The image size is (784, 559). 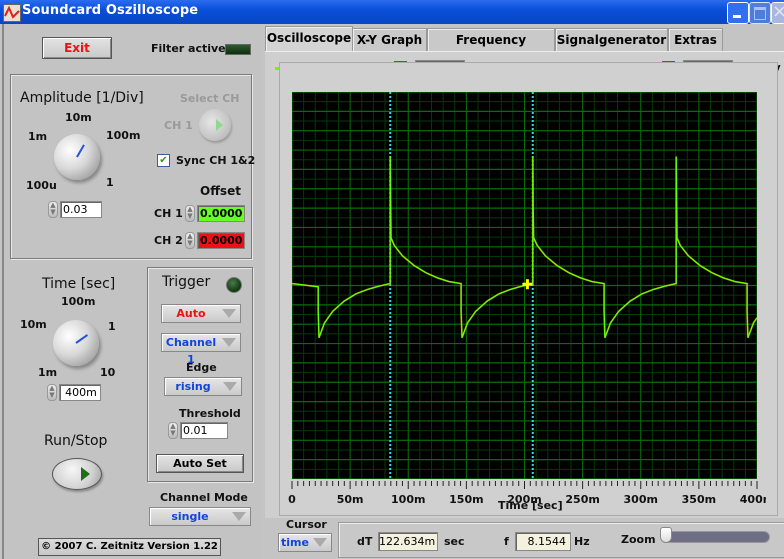 What do you see at coordinates (216, 160) in the screenshot?
I see `sync-label: Sync CH 1&2` at bounding box center [216, 160].